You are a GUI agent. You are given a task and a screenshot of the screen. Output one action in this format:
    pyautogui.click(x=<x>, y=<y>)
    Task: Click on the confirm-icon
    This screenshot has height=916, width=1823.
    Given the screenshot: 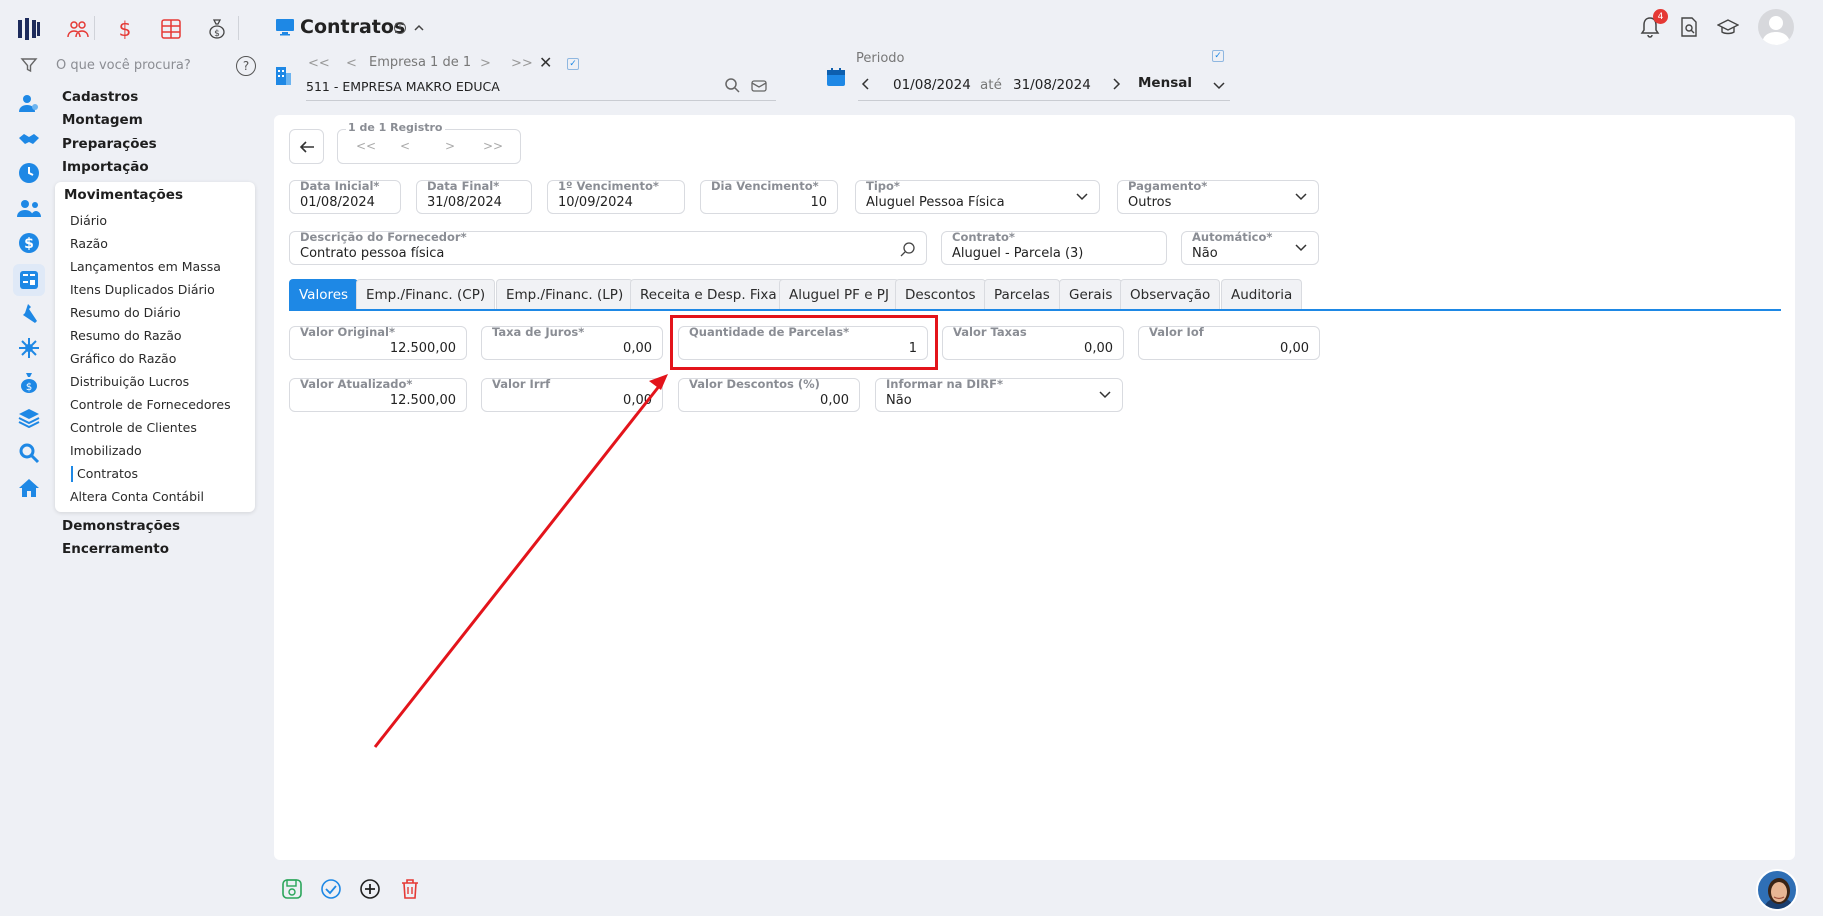 What is the action you would take?
    pyautogui.click(x=331, y=889)
    